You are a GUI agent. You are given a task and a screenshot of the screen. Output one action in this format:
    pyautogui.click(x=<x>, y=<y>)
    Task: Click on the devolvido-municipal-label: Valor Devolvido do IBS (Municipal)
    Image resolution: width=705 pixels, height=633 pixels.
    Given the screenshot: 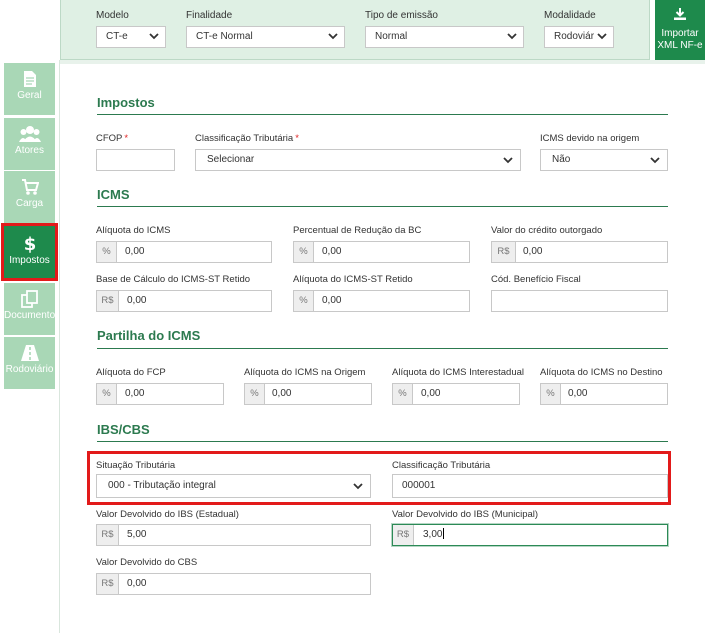 What is the action you would take?
    pyautogui.click(x=465, y=514)
    